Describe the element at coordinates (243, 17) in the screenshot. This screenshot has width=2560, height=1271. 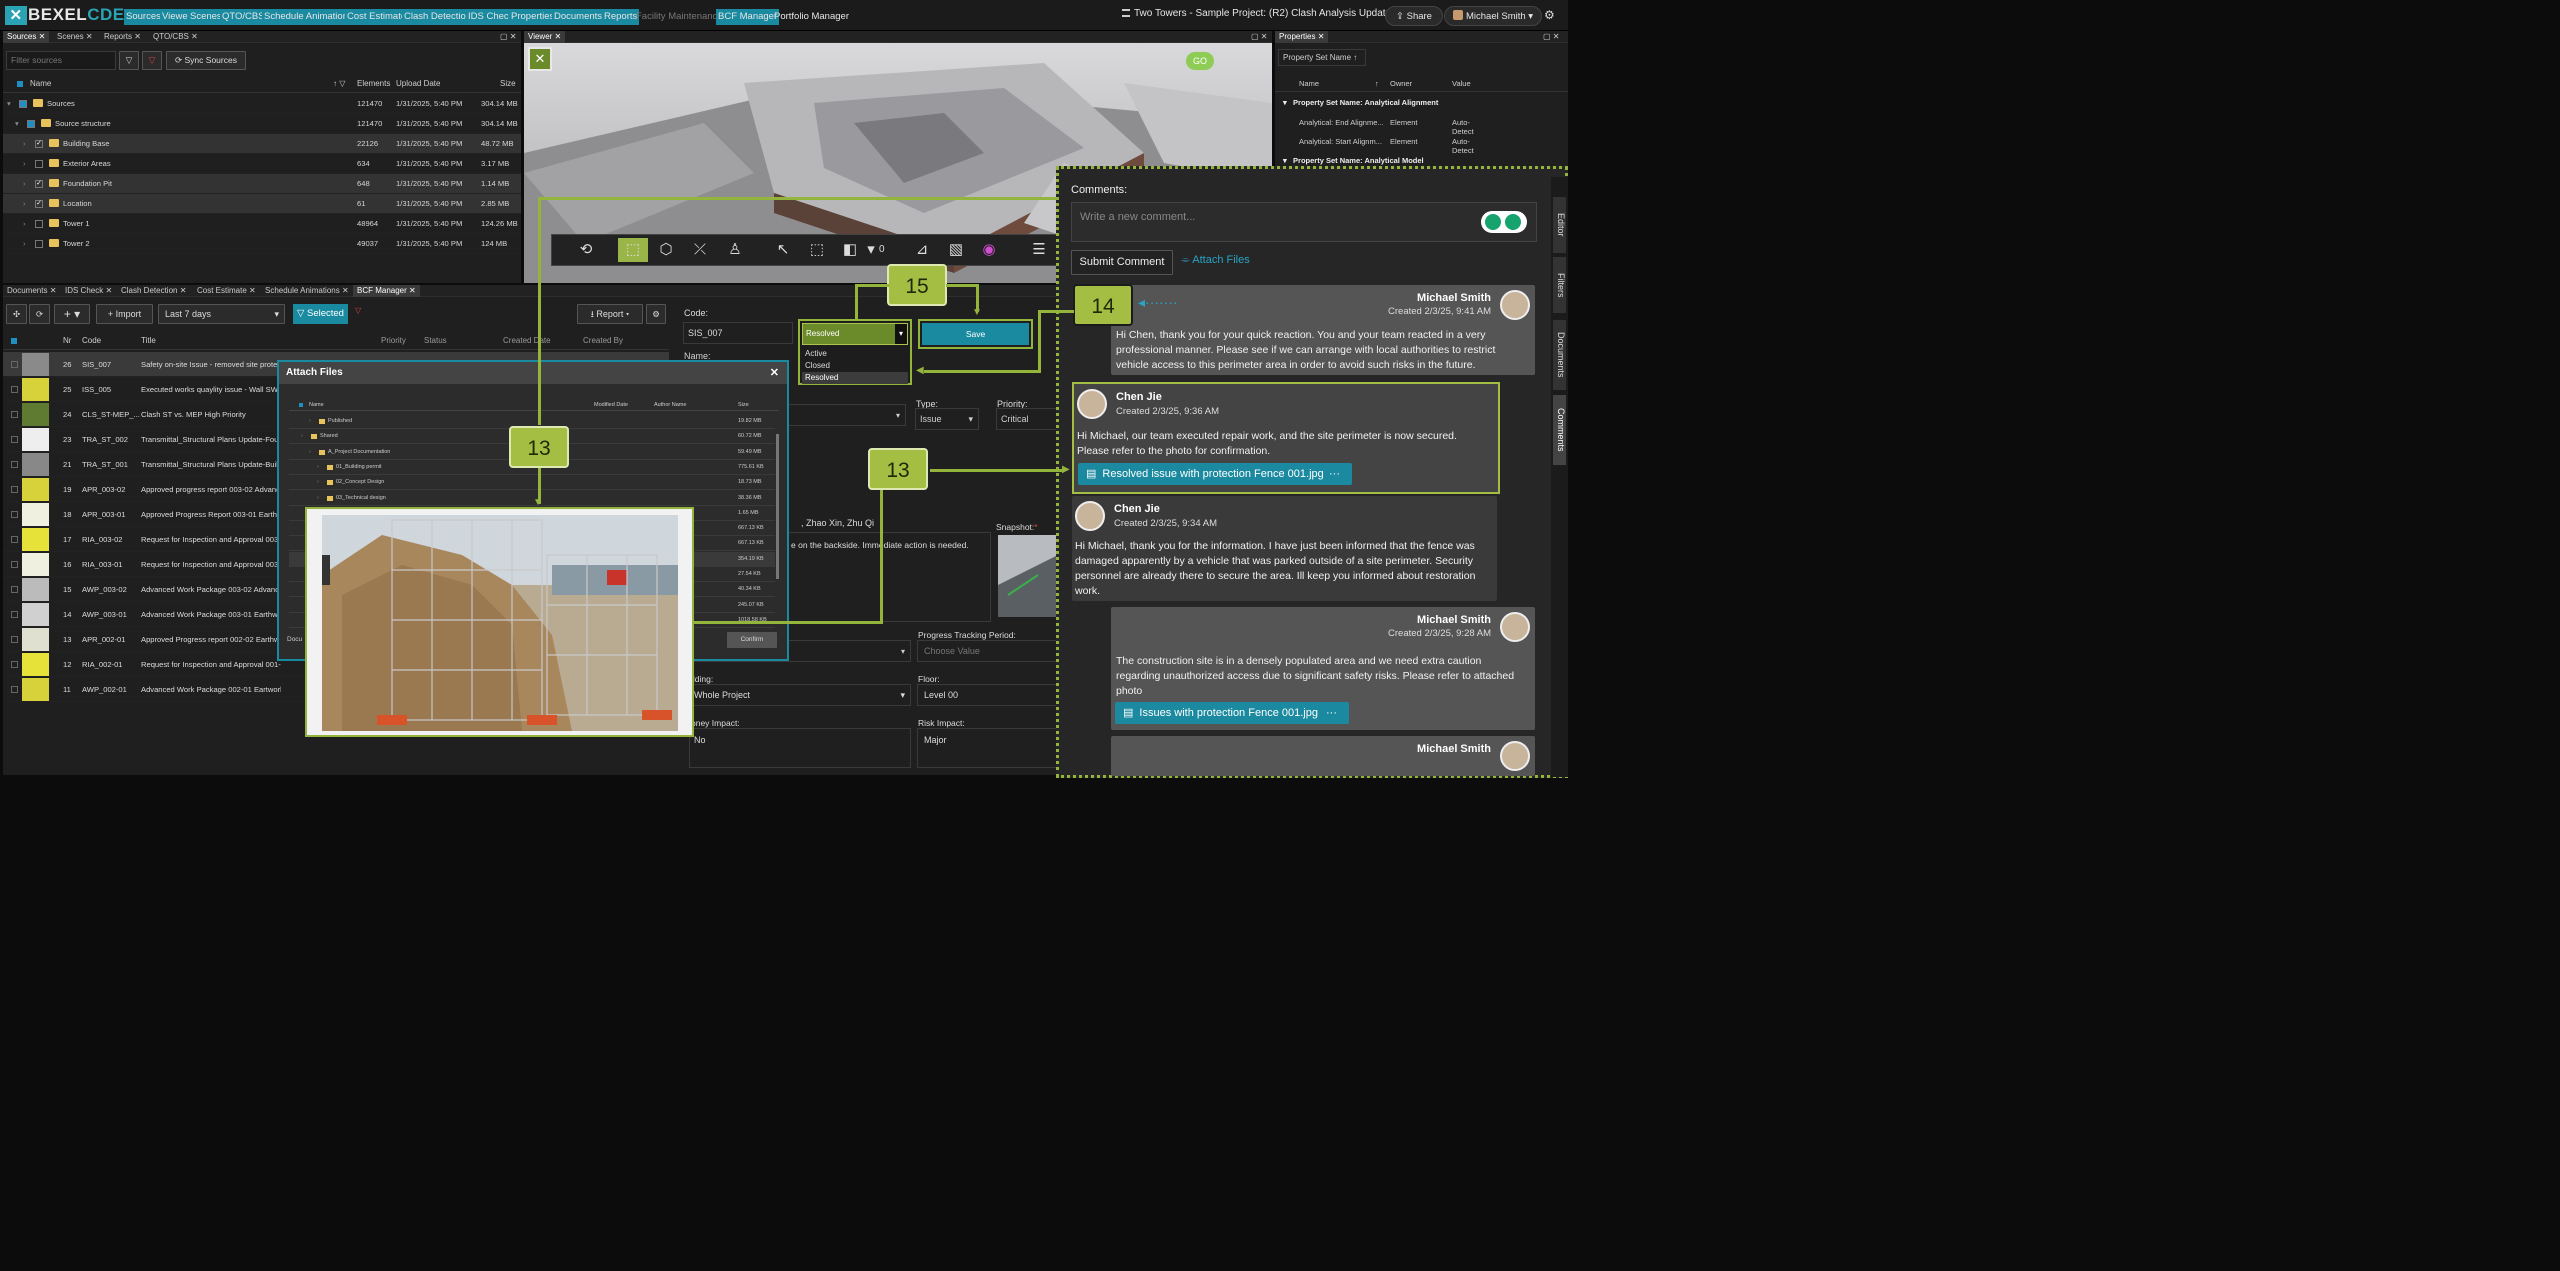
I see `nav-tab: QTO/CBS` at that location.